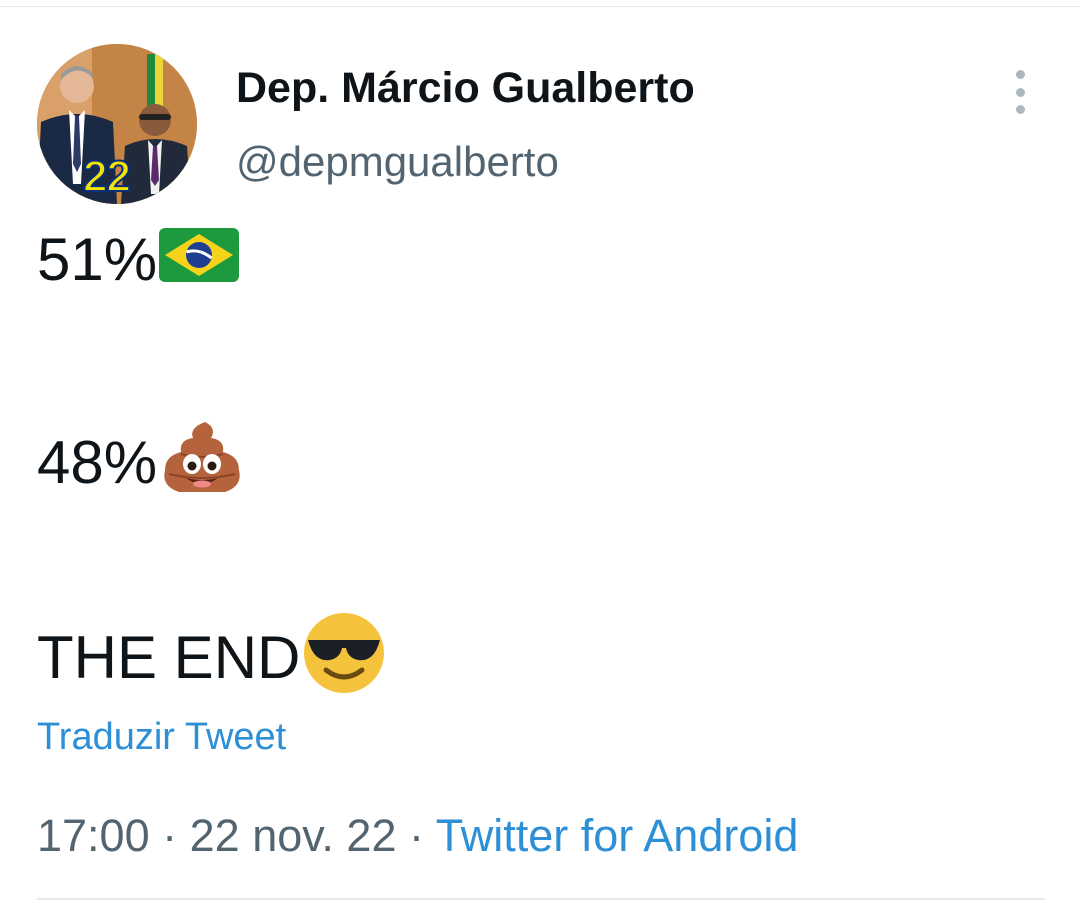 The height and width of the screenshot is (911, 1080). What do you see at coordinates (293, 835) in the screenshot?
I see `tweet-date: 22 nov. 22` at bounding box center [293, 835].